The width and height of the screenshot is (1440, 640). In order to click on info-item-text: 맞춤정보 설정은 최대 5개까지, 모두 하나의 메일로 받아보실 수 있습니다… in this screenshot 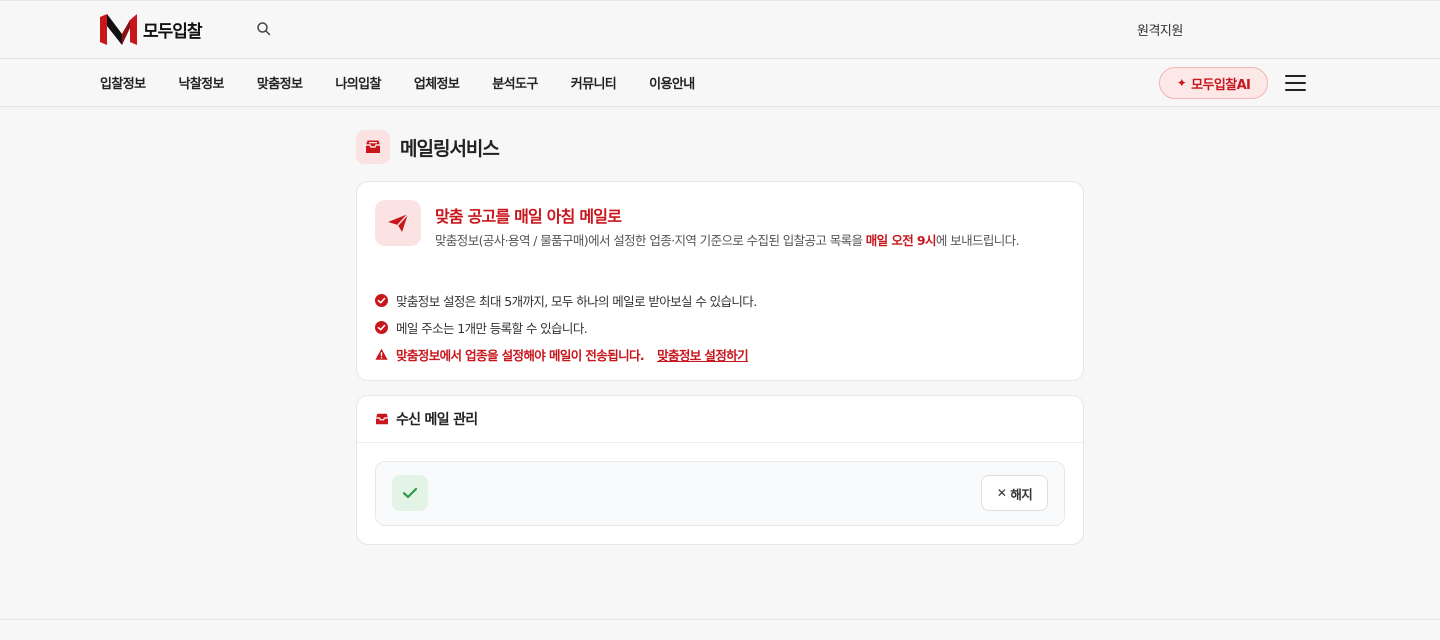, I will do `click(576, 301)`.